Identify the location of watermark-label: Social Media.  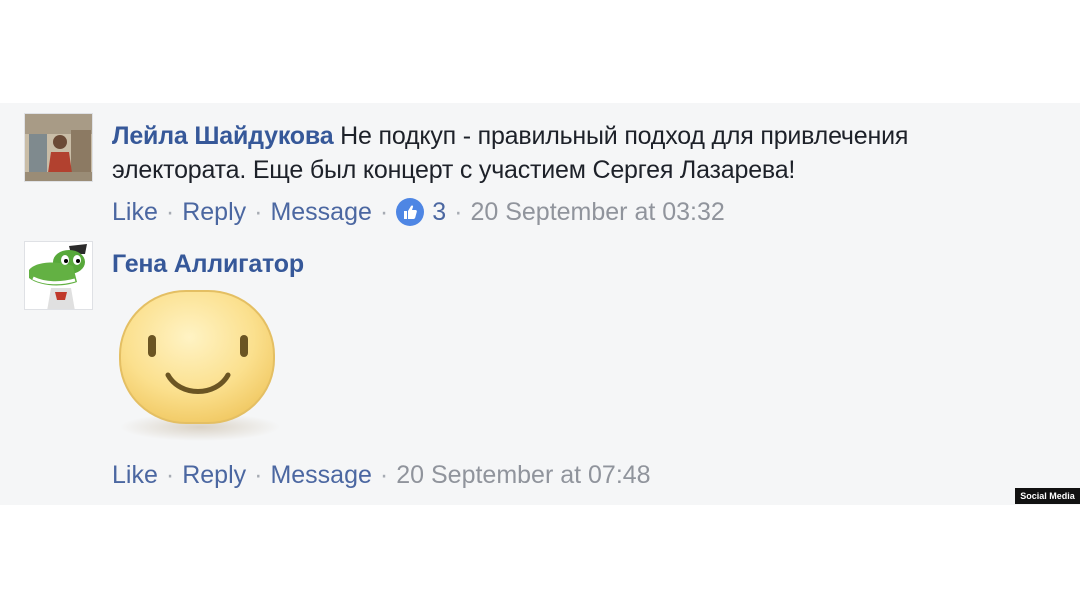
(1047, 496).